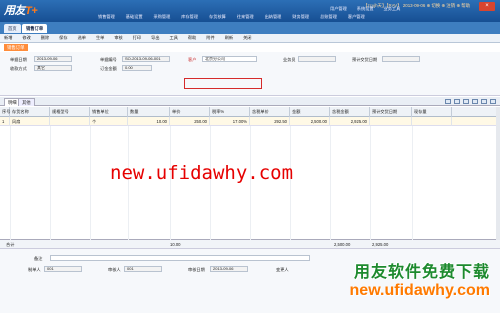 Image resolution: width=500 pixels, height=313 pixels. Describe the element at coordinates (180, 258) in the screenshot. I see `memo-field` at that location.